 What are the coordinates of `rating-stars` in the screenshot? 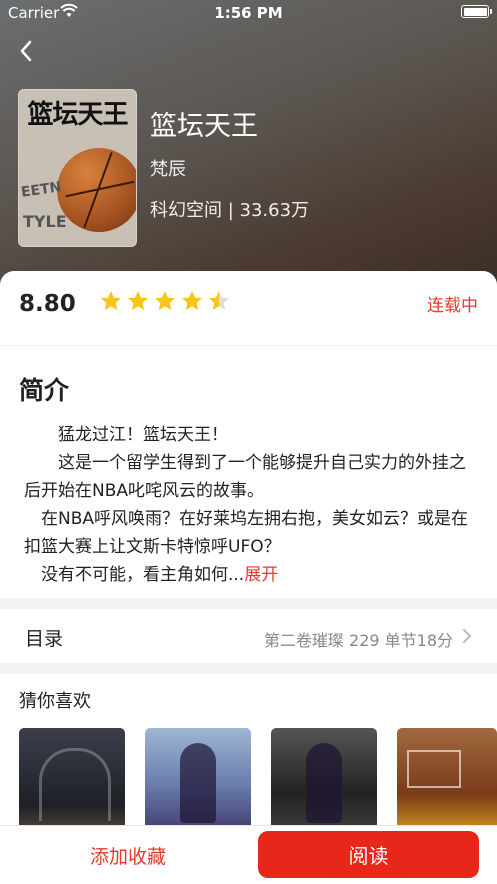 It's located at (165, 301).